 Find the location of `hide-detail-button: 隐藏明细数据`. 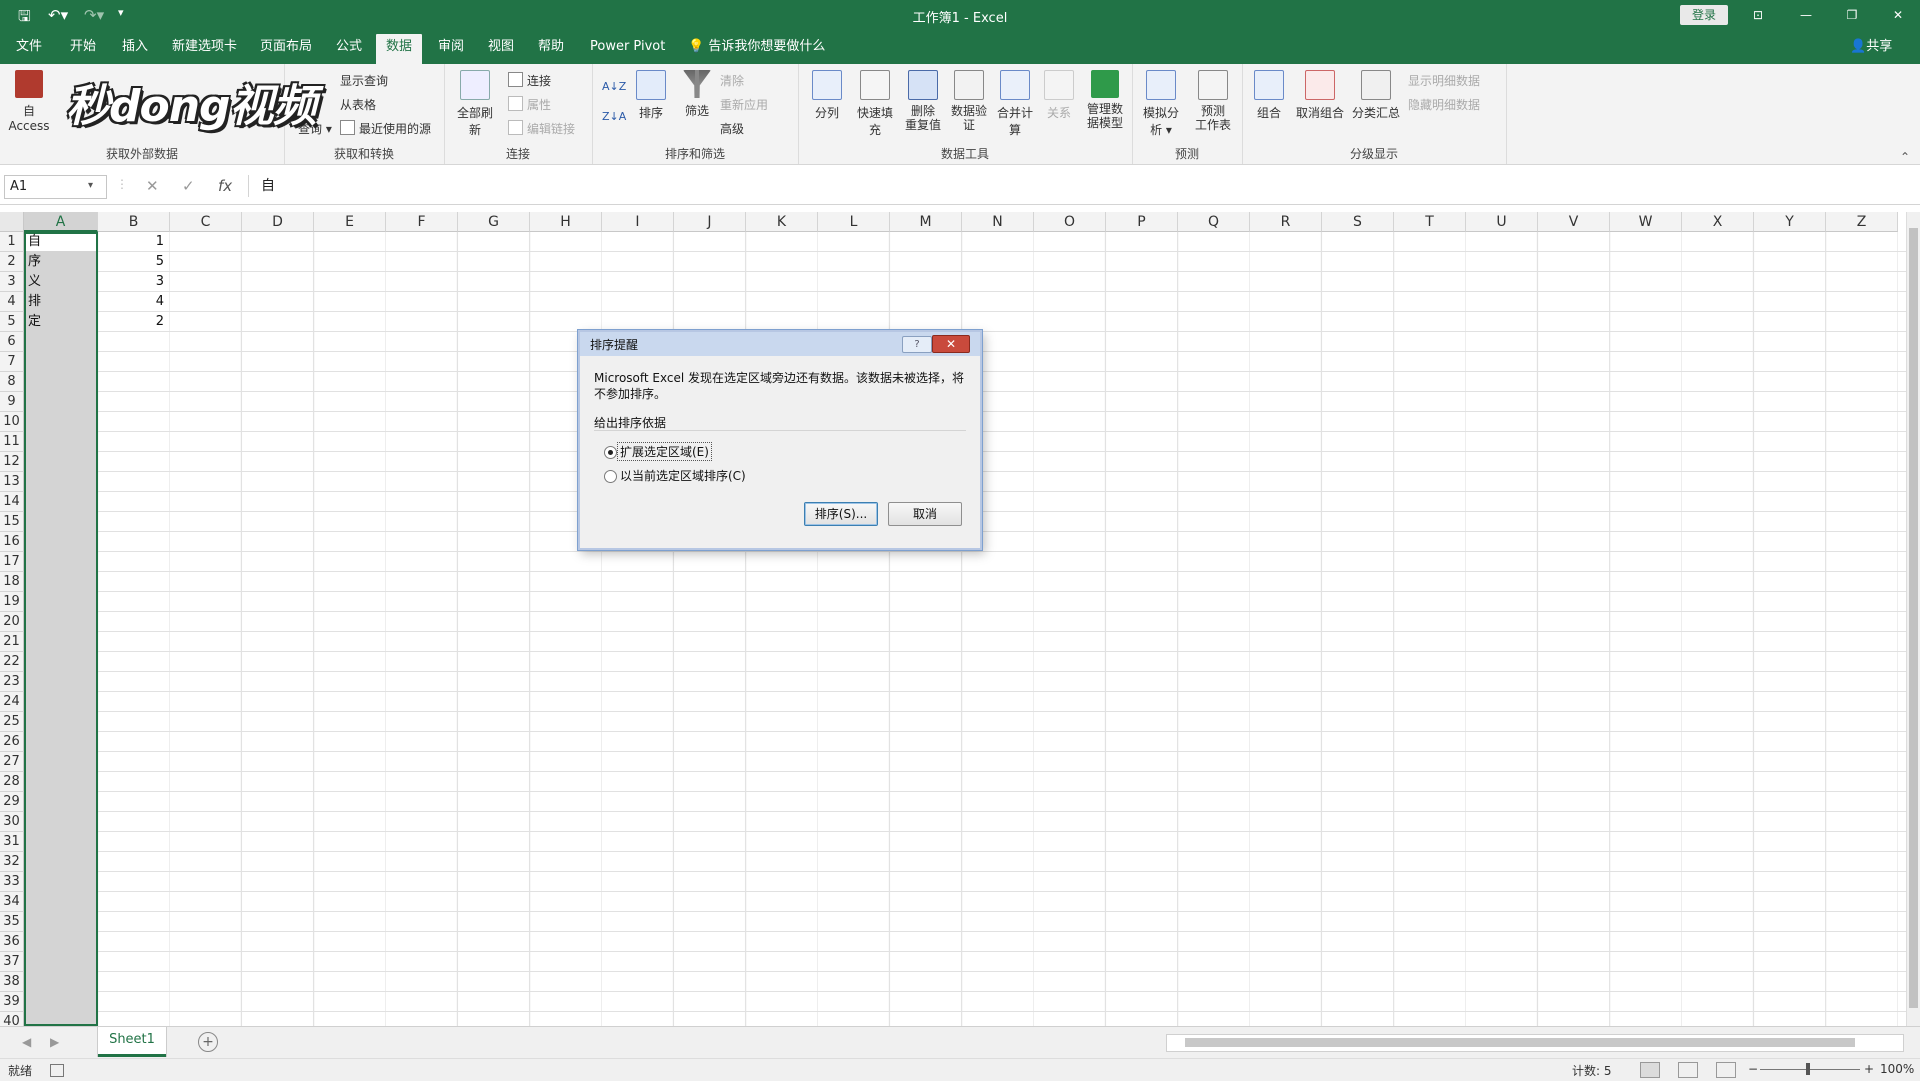

hide-detail-button: 隐藏明细数据 is located at coordinates (1444, 104).